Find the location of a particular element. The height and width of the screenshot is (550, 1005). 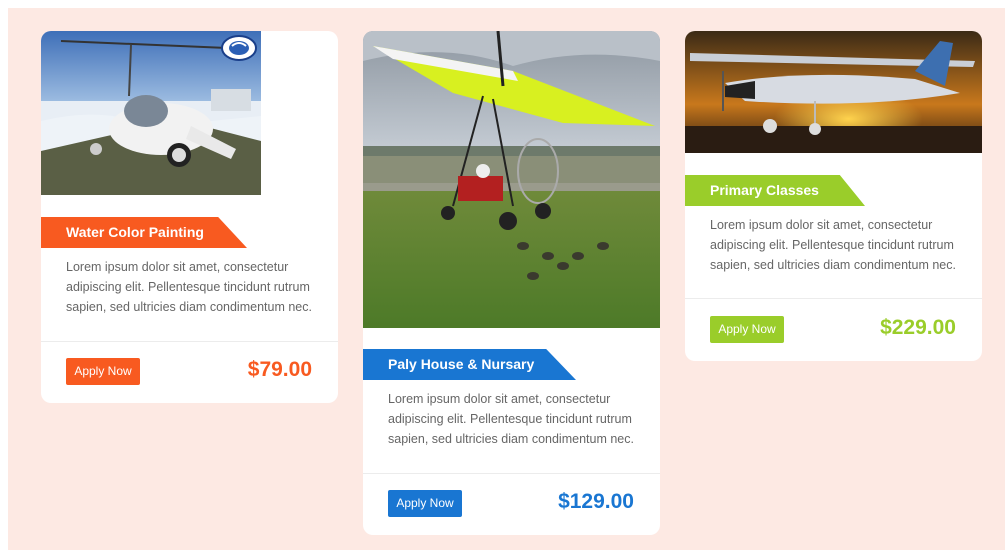

sunset-airplane-photo is located at coordinates (833, 92).